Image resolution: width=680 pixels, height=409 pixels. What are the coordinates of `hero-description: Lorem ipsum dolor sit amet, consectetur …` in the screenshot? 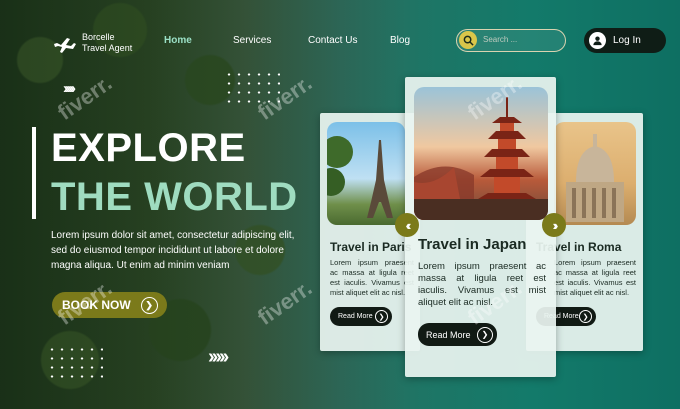 It's located at (173, 250).